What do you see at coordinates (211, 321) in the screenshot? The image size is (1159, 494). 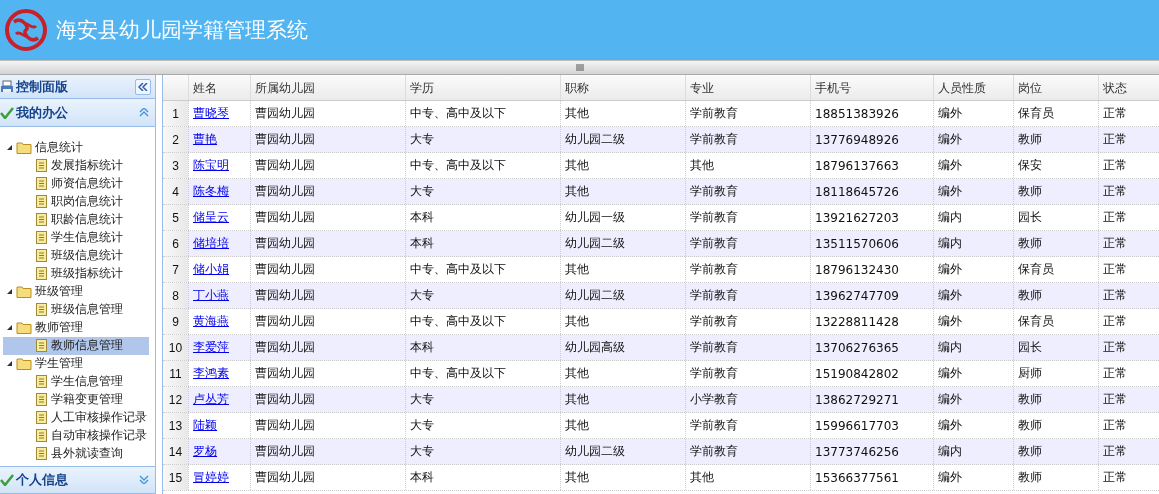 I see `teacher-name-link: 黄海燕` at bounding box center [211, 321].